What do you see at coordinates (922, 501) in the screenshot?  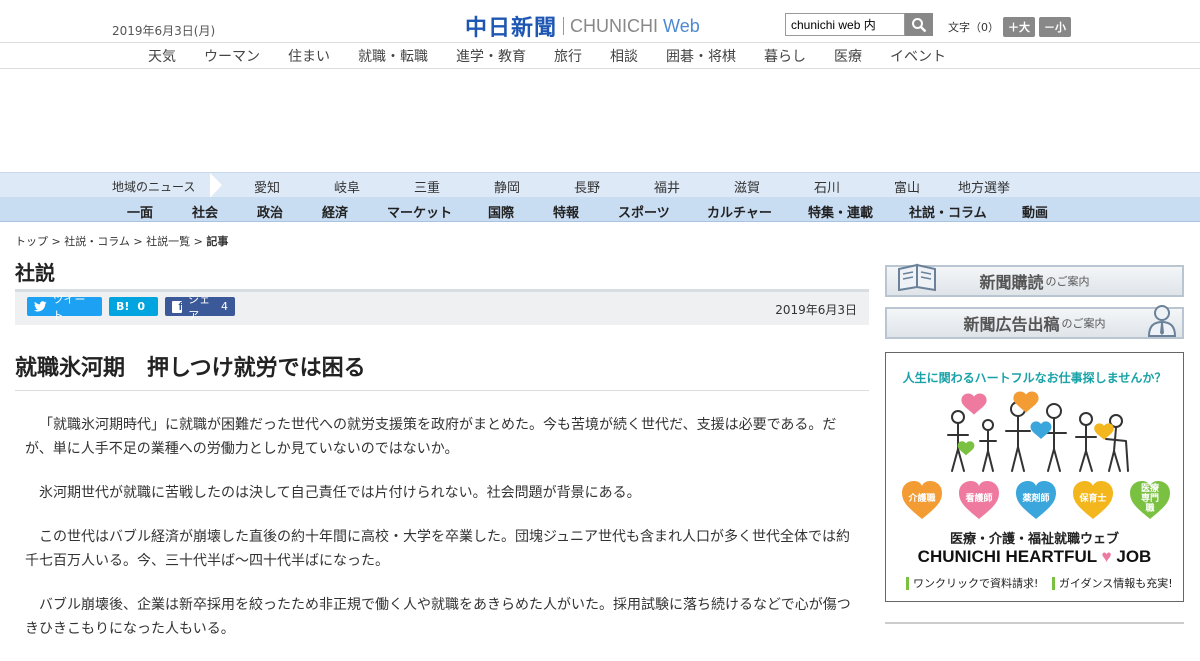 I see `ad-category-heart: 介護職` at bounding box center [922, 501].